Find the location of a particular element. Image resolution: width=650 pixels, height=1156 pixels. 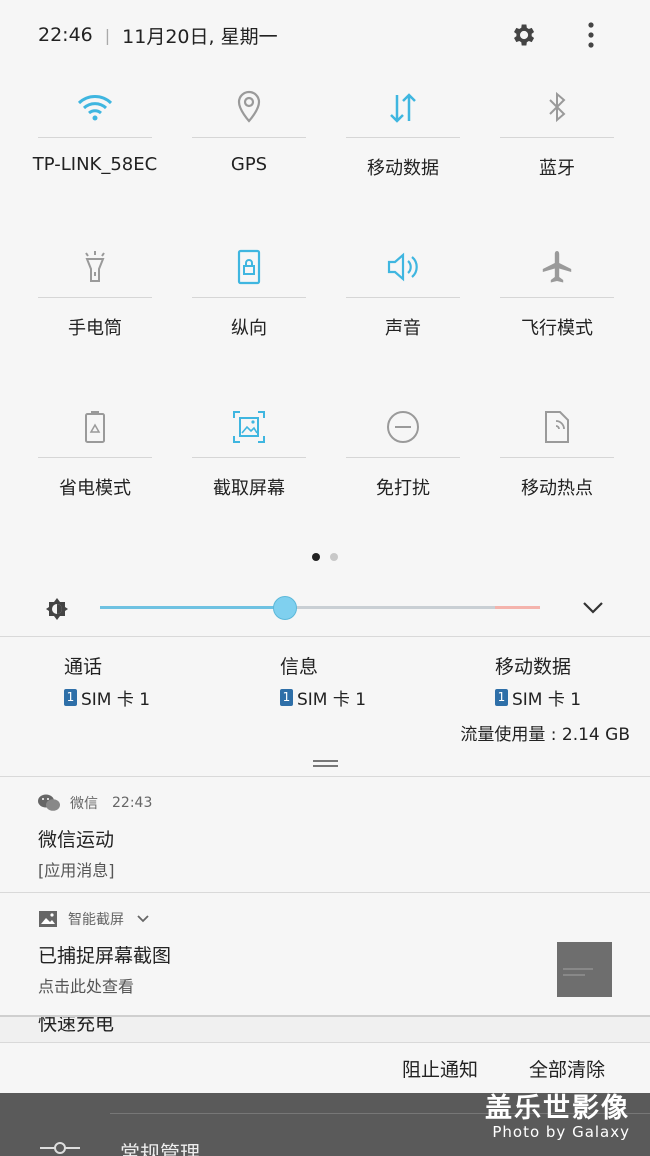

page-dot-active is located at coordinates (316, 557).